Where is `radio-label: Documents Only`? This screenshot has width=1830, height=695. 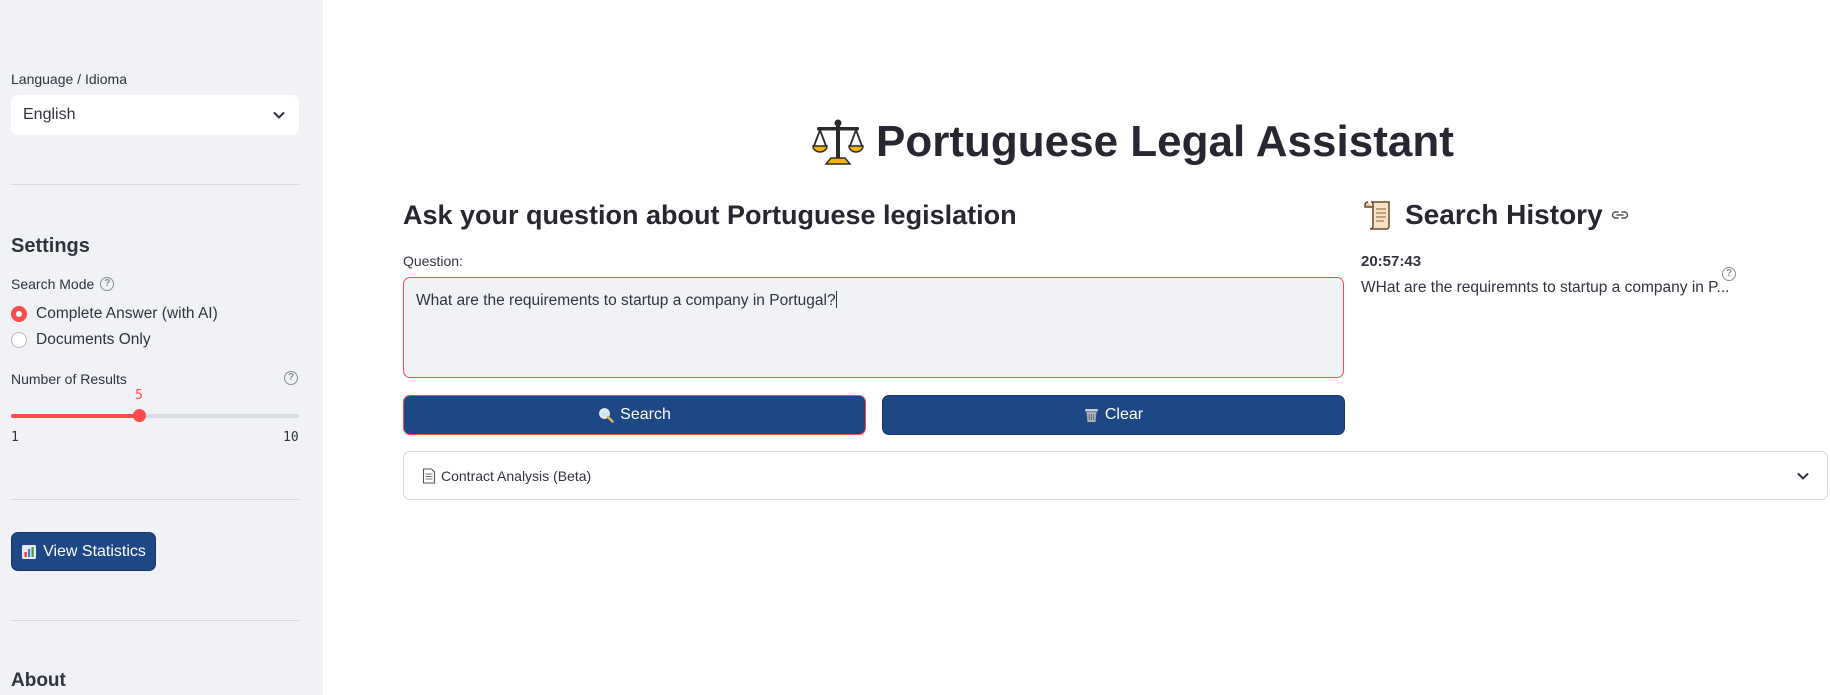 radio-label: Documents Only is located at coordinates (93, 339).